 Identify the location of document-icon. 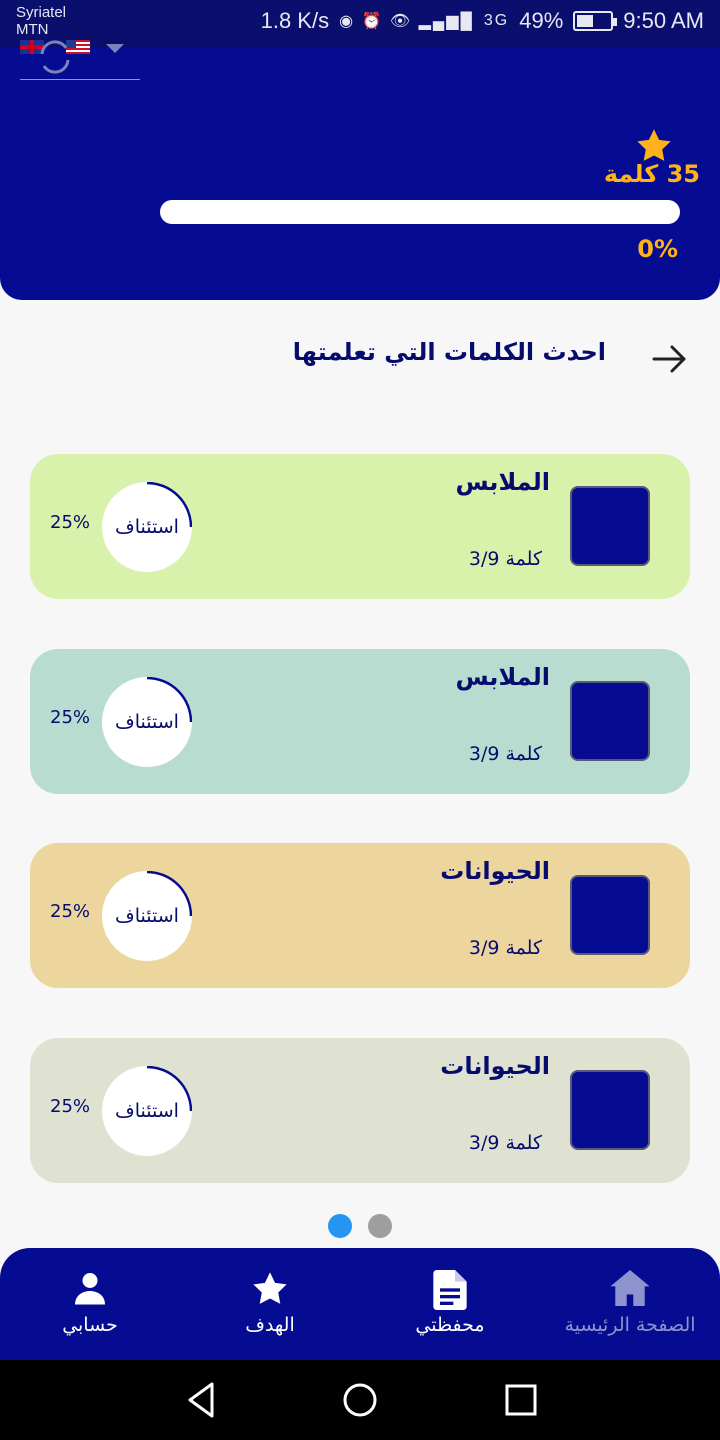
(450, 1290).